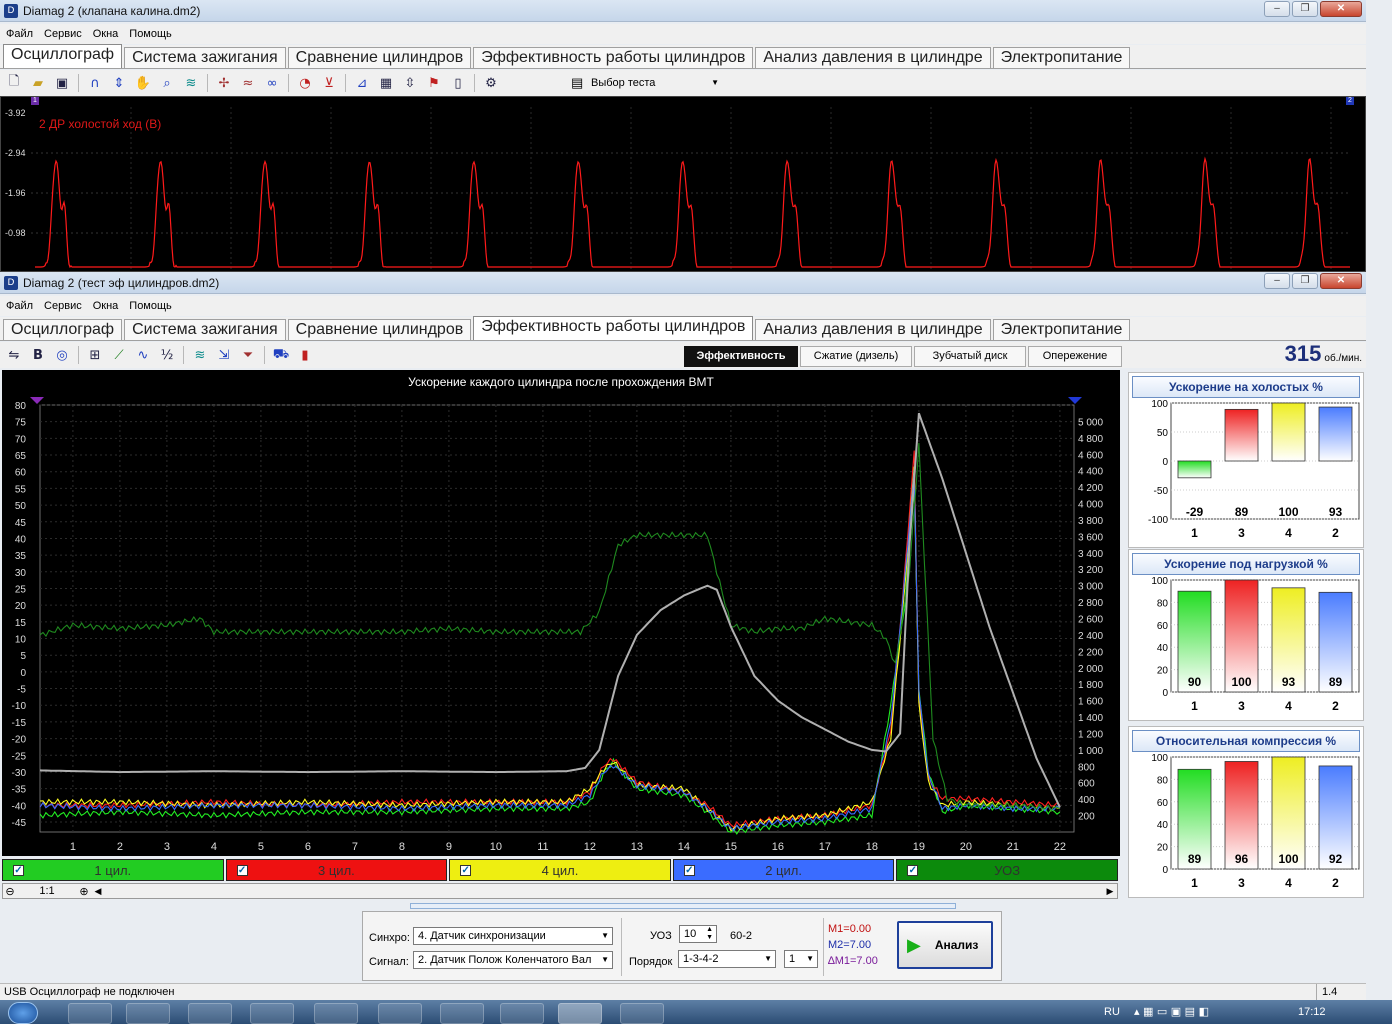 The width and height of the screenshot is (1392, 1024). Describe the element at coordinates (62, 355) in the screenshot. I see `rpm-icon: ◎` at that location.